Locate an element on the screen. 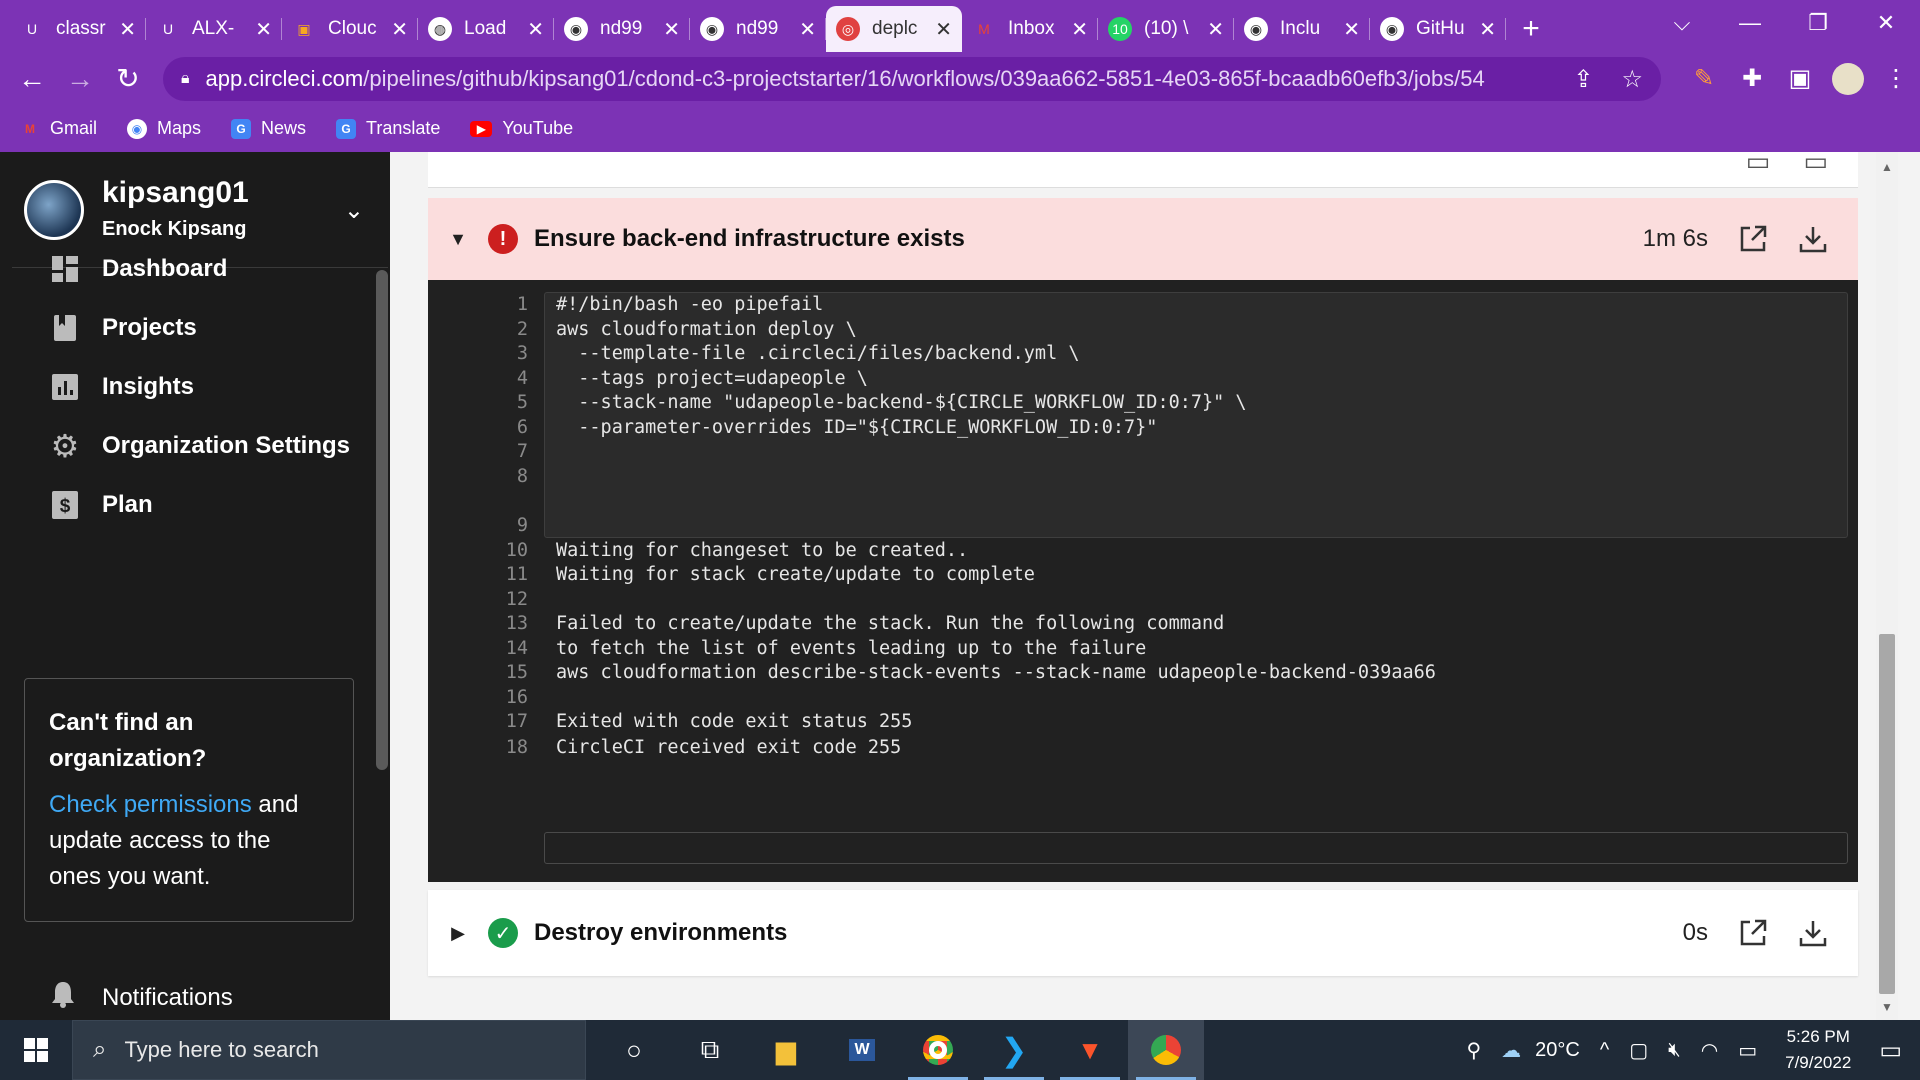  lock-icon: 🔒︎ is located at coordinates (185, 79).